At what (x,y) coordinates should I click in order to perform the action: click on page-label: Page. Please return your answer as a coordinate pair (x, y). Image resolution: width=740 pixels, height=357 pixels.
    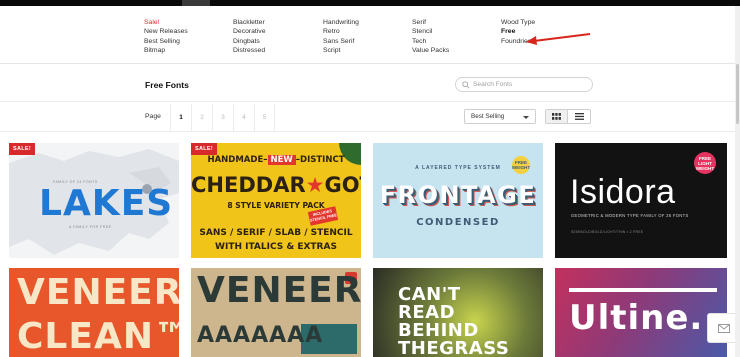
    Looking at the image, I should click on (153, 116).